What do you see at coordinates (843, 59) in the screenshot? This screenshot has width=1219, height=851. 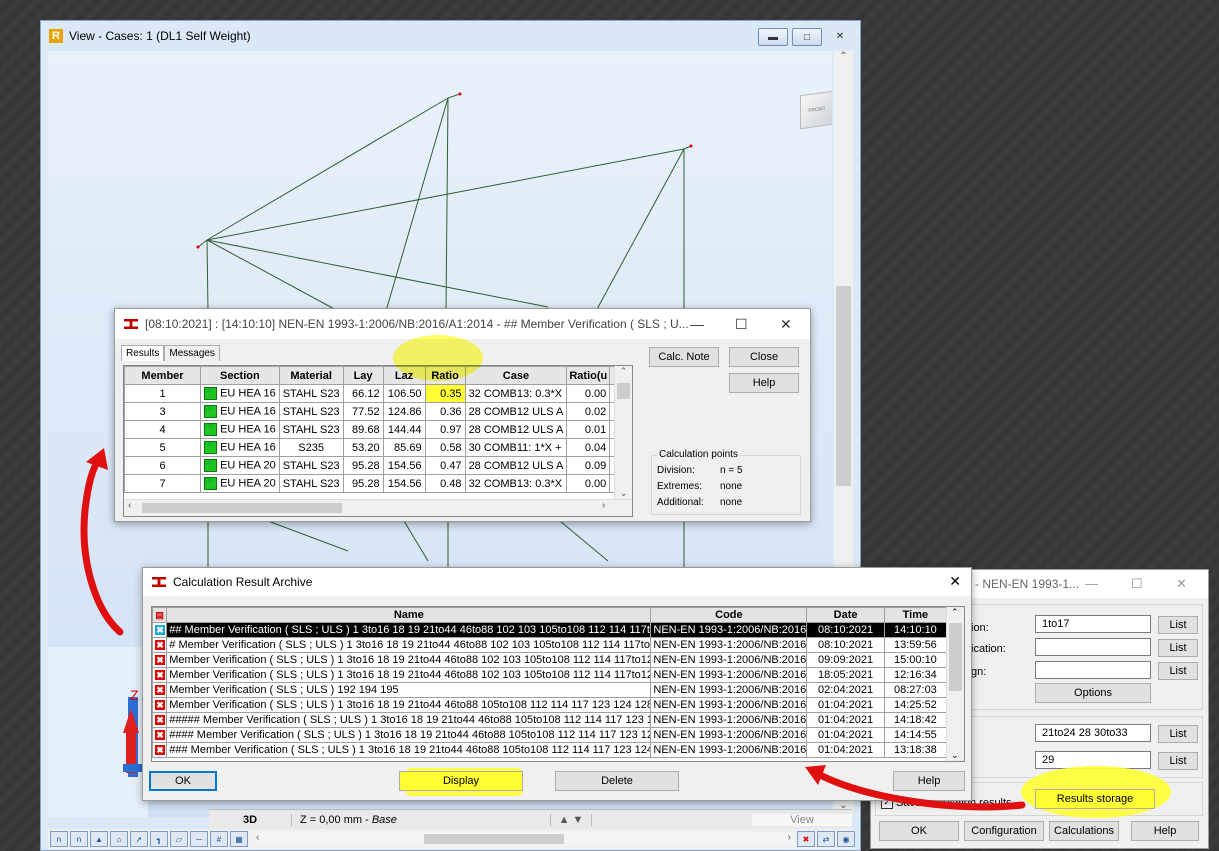 I see `scroll-up-arrow-icon: ⌃` at bounding box center [843, 59].